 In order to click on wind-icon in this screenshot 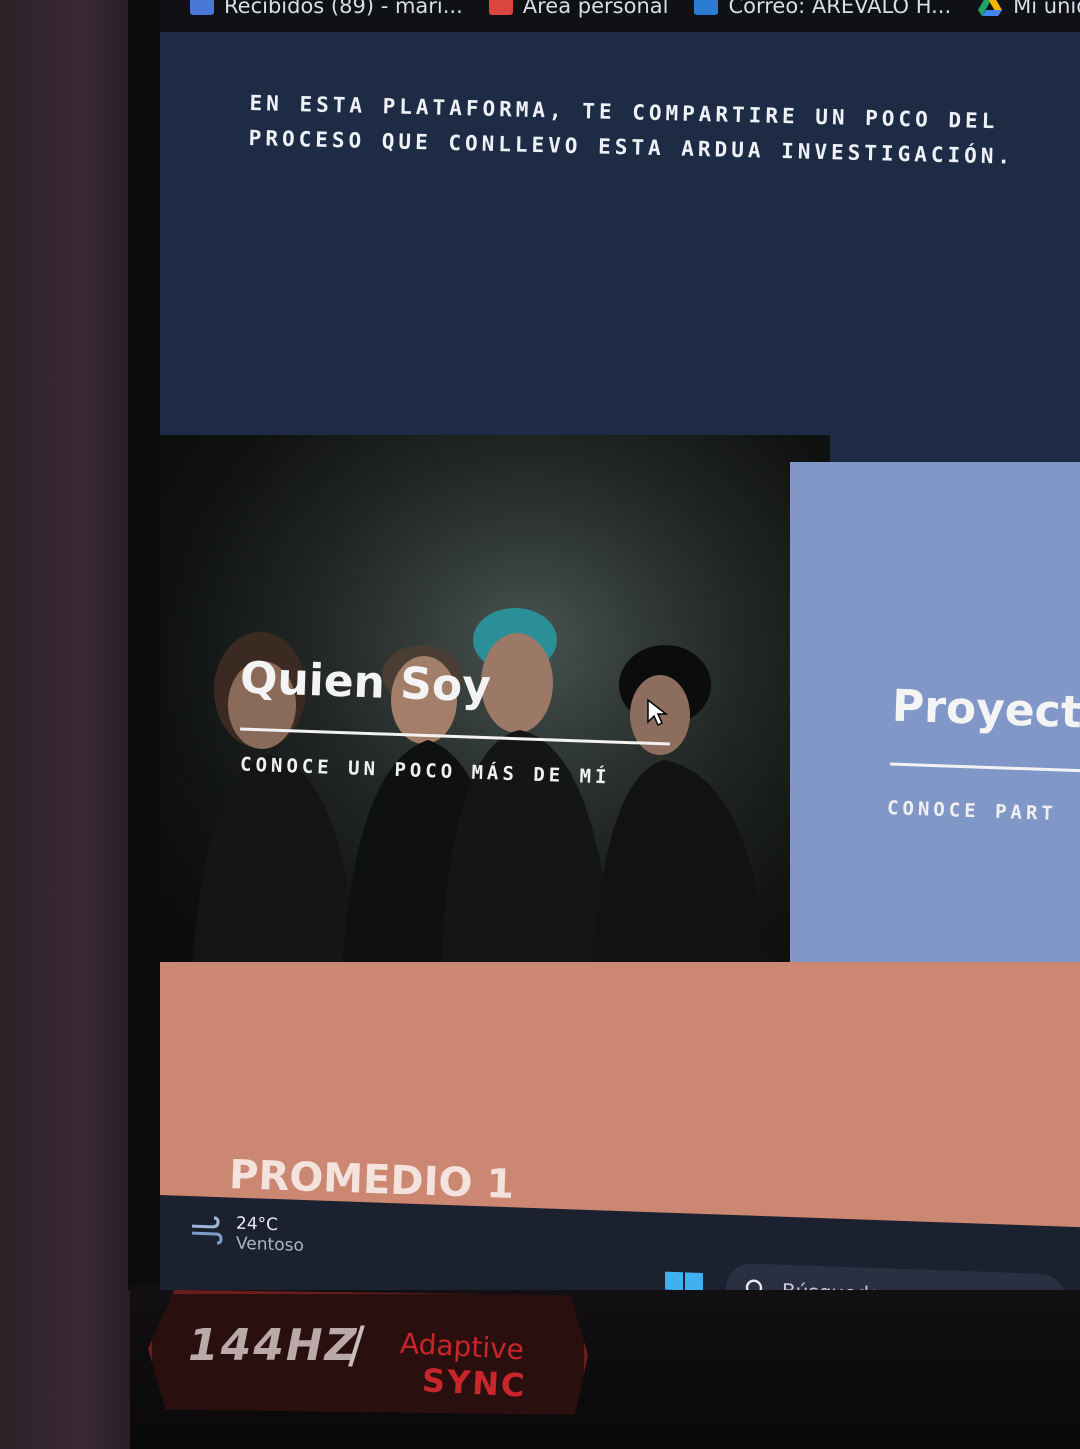, I will do `click(207, 1230)`.